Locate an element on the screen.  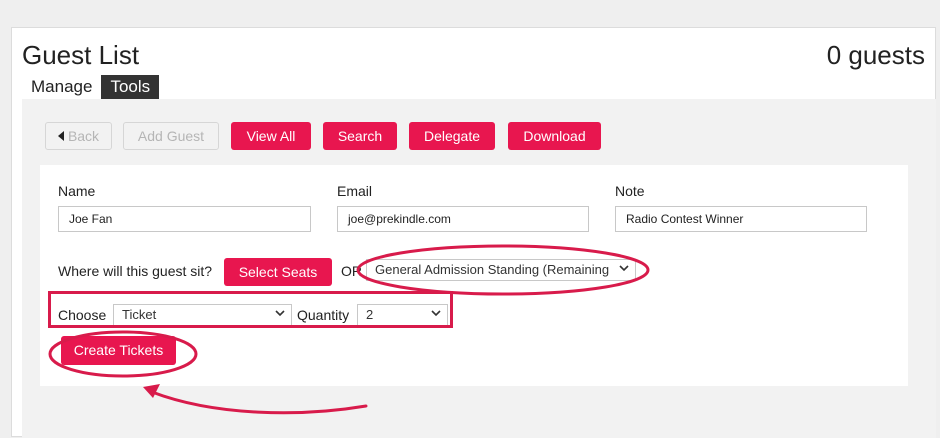
back-button: Back is located at coordinates (78, 136).